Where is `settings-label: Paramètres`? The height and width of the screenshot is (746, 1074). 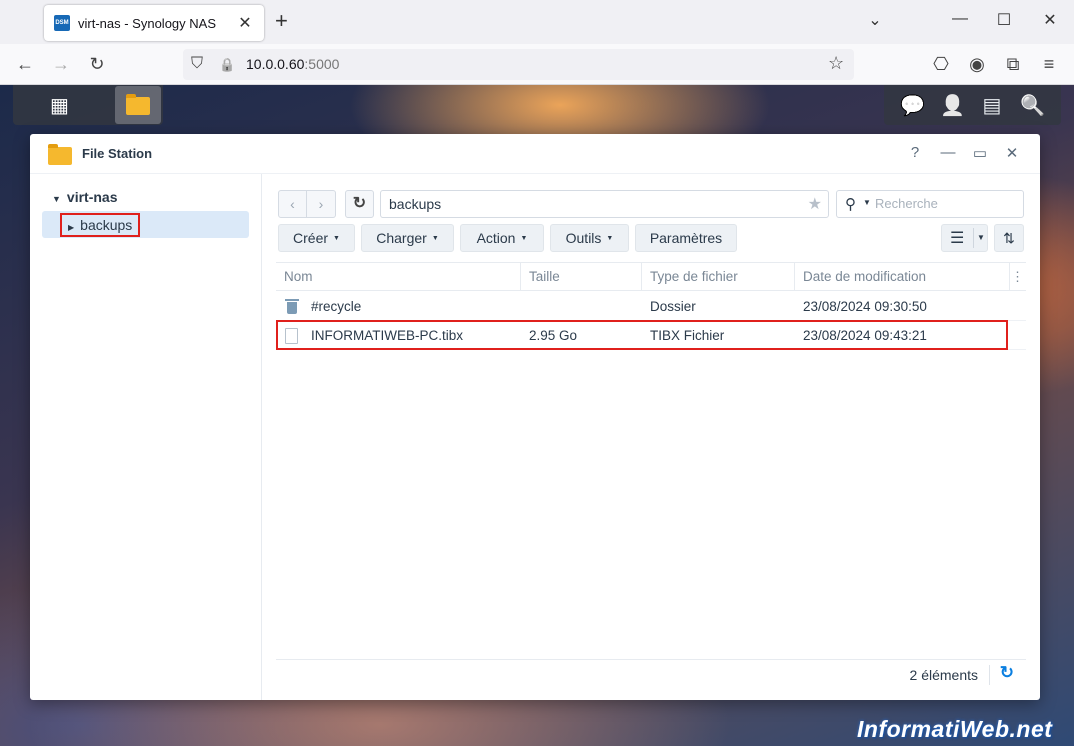
settings-label: Paramètres is located at coordinates (686, 238).